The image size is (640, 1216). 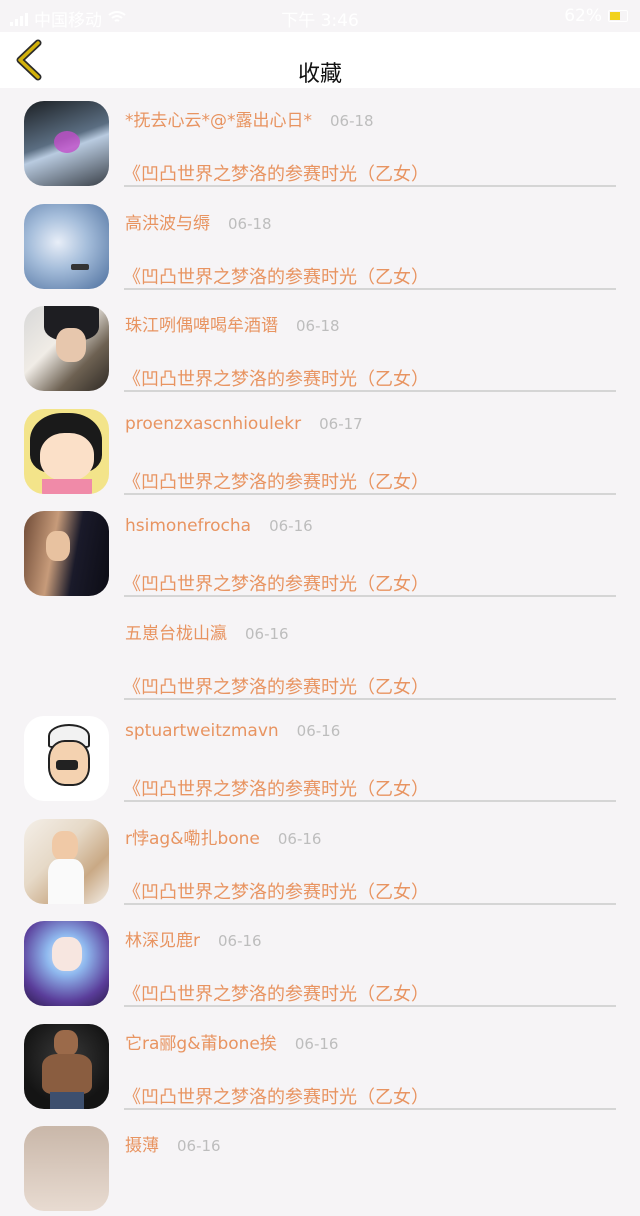 I want to click on list-item: sptuartweitzmavn 06-16 《凹凸世界之梦洛的参赛时光（乙女）, so click(x=320, y=754).